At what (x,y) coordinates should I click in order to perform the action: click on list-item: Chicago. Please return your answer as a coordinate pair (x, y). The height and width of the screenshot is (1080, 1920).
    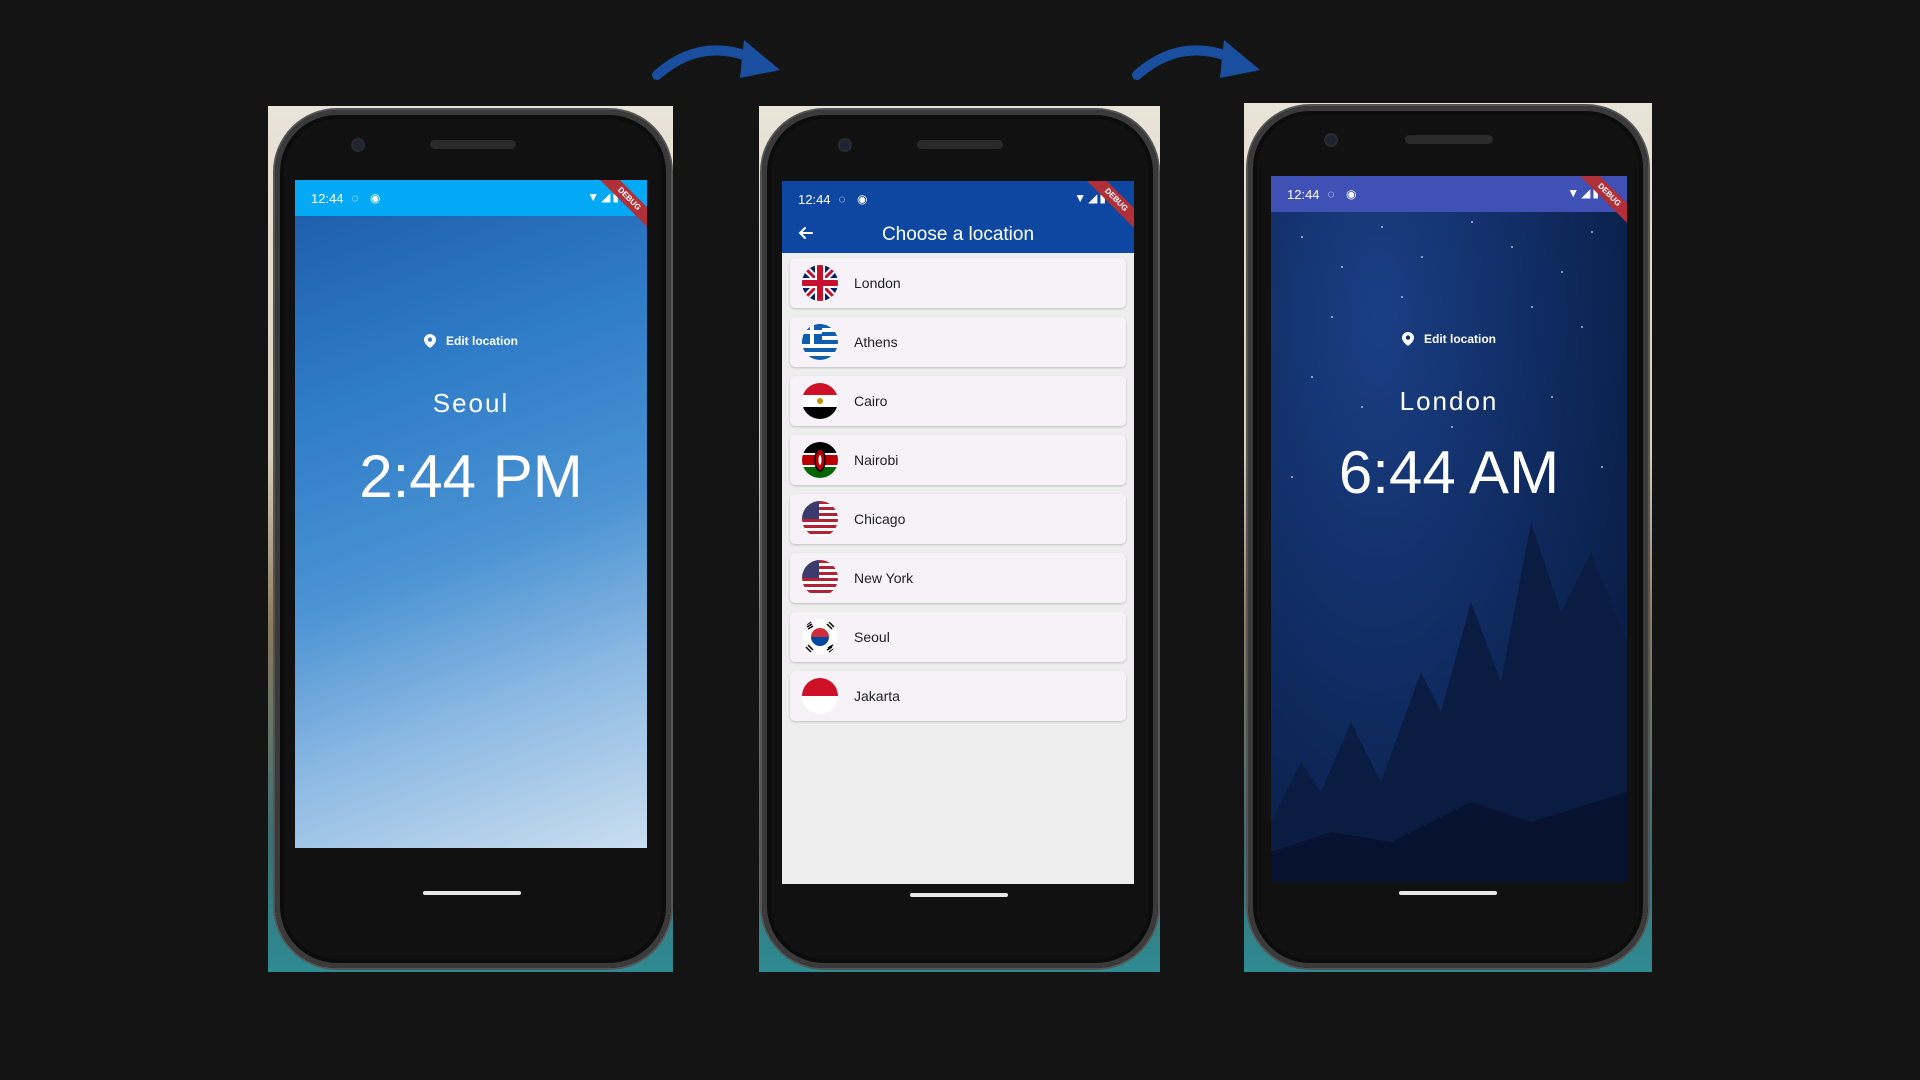
    Looking at the image, I should click on (958, 519).